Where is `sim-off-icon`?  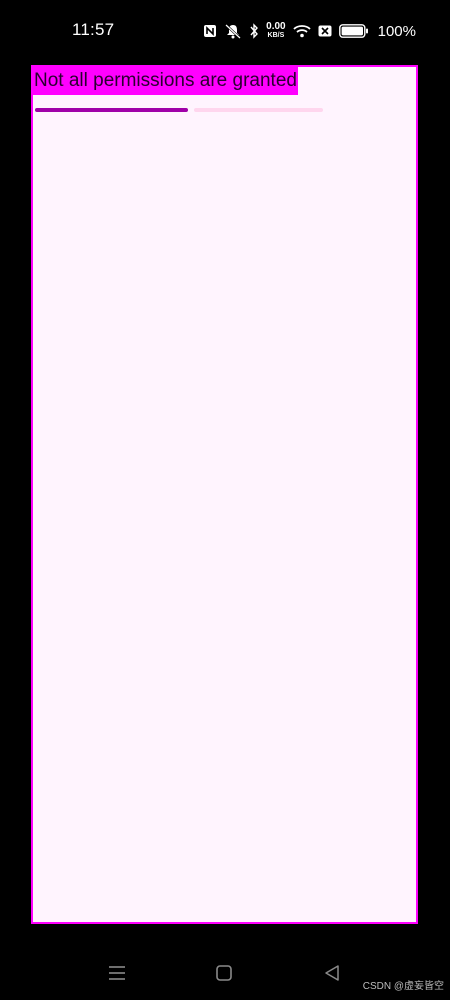
sim-off-icon is located at coordinates (325, 31).